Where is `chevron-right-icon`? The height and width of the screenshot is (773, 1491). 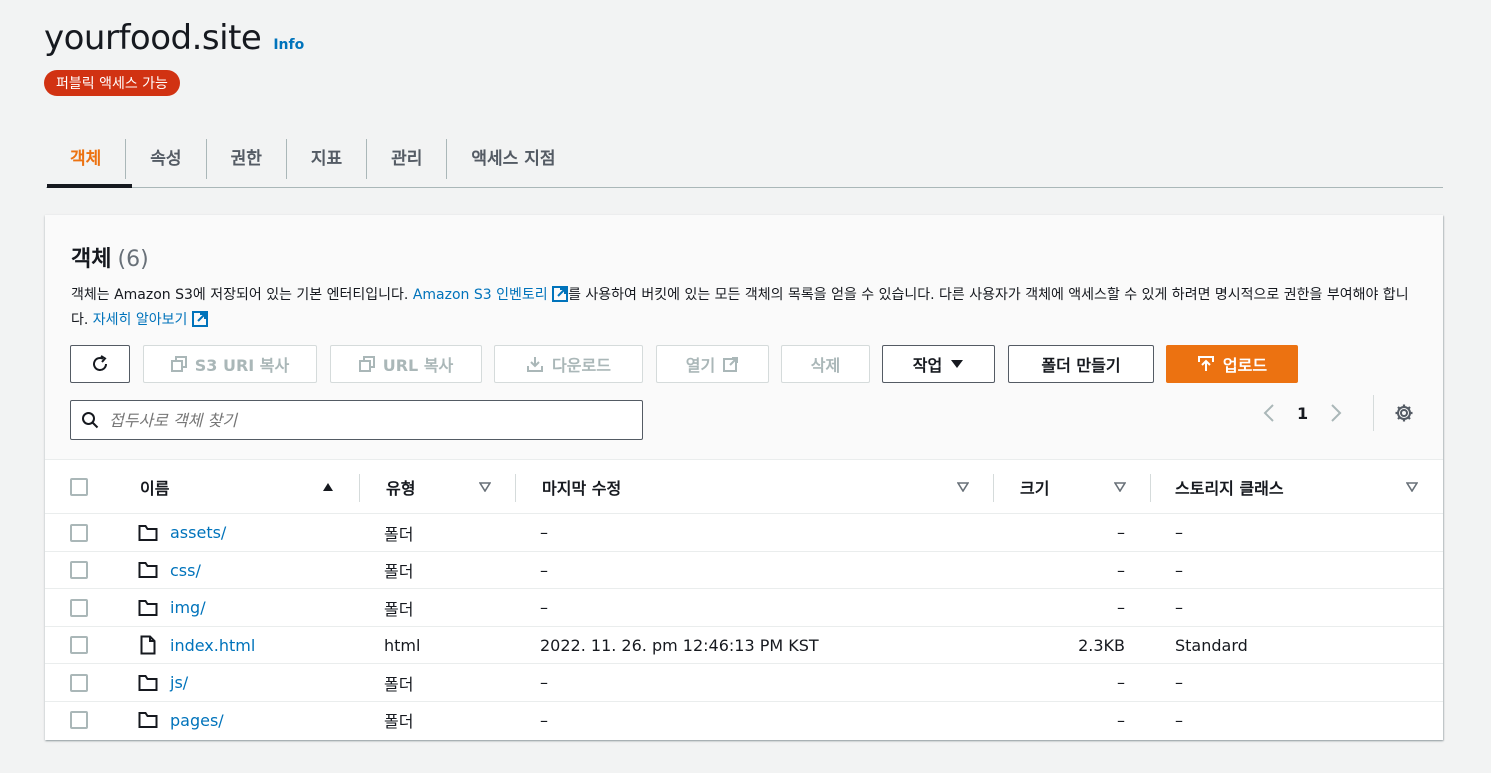 chevron-right-icon is located at coordinates (1336, 413).